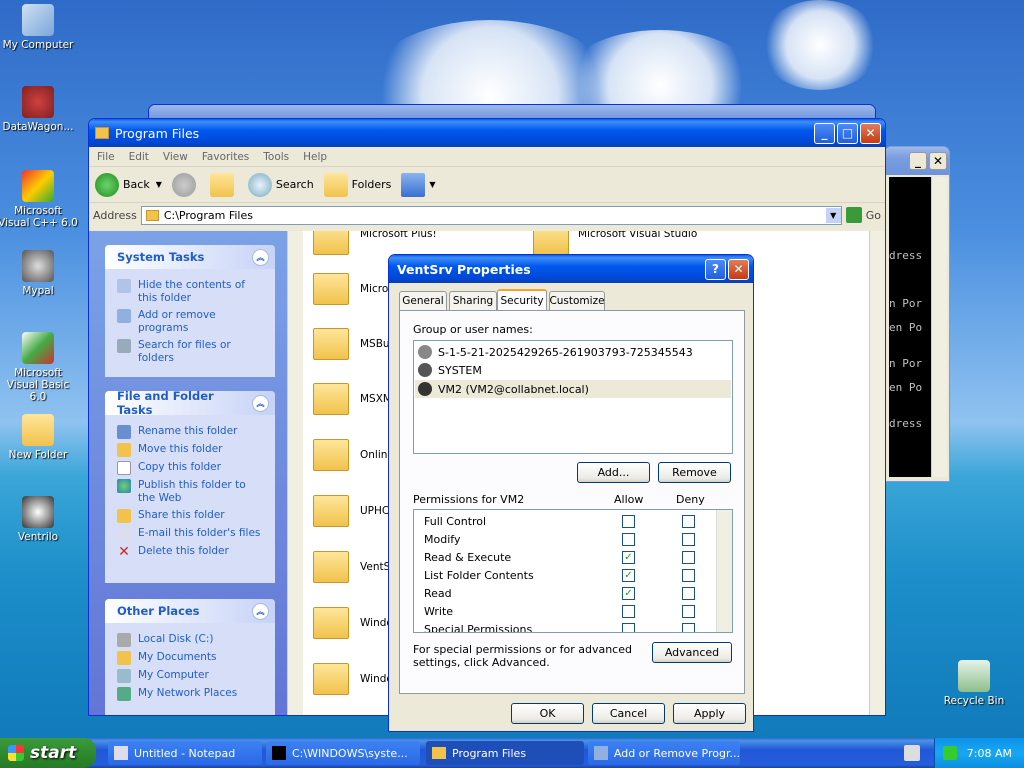 This screenshot has width=1024, height=768. Describe the element at coordinates (39, 199) in the screenshot. I see `desktop-icon-visual-cpp: Microsoft Visual C++ 6.0` at that location.